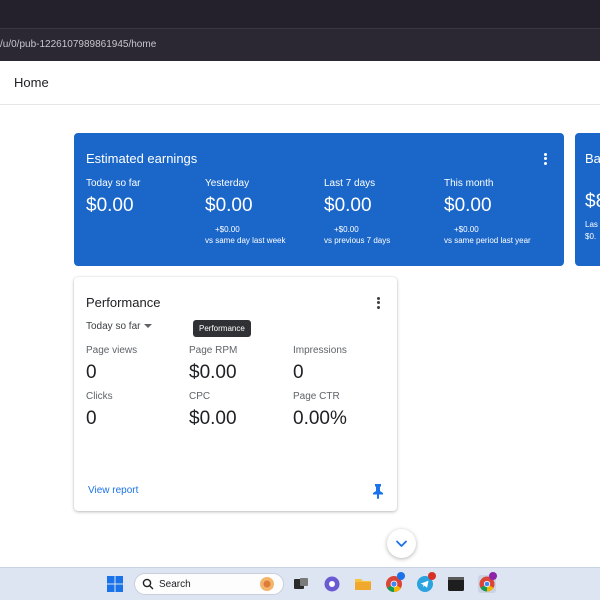  I want to click on taskbar-search: Search, so click(209, 584).